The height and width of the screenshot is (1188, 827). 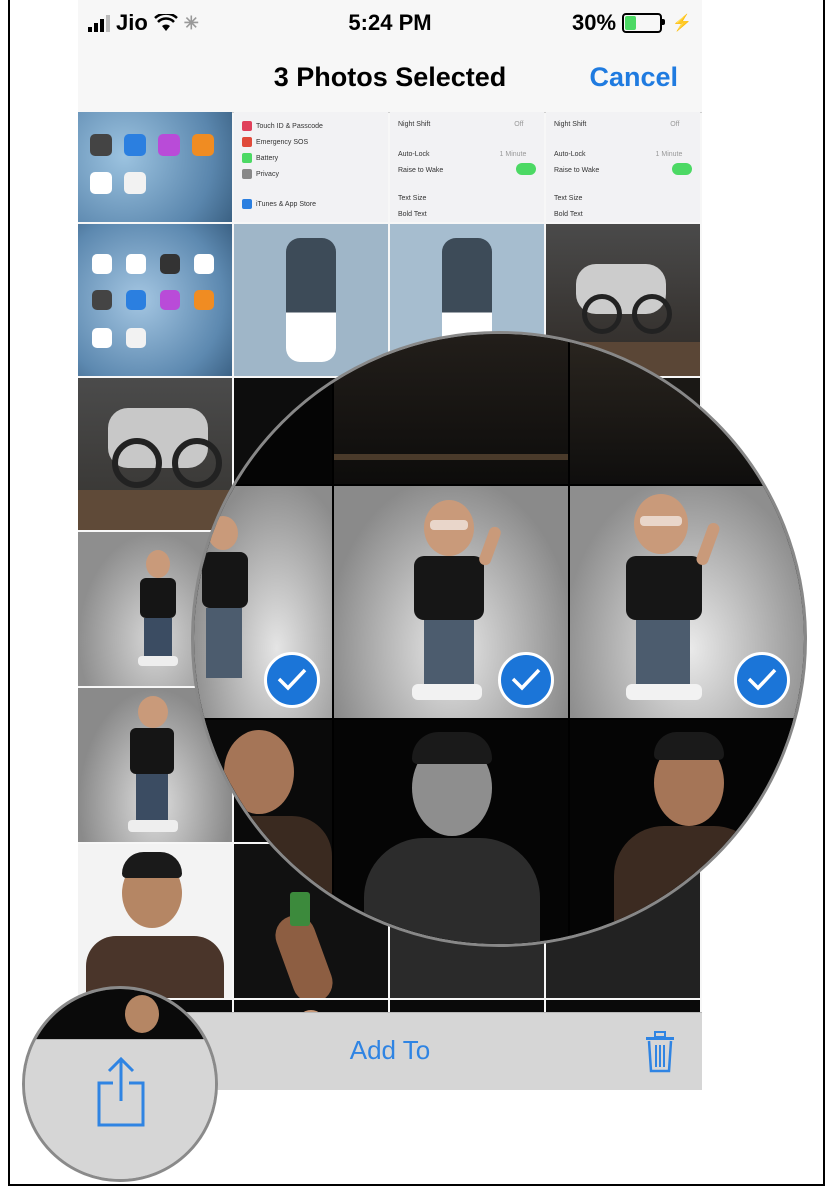 I want to click on cancel-button: Cancel, so click(x=633, y=77).